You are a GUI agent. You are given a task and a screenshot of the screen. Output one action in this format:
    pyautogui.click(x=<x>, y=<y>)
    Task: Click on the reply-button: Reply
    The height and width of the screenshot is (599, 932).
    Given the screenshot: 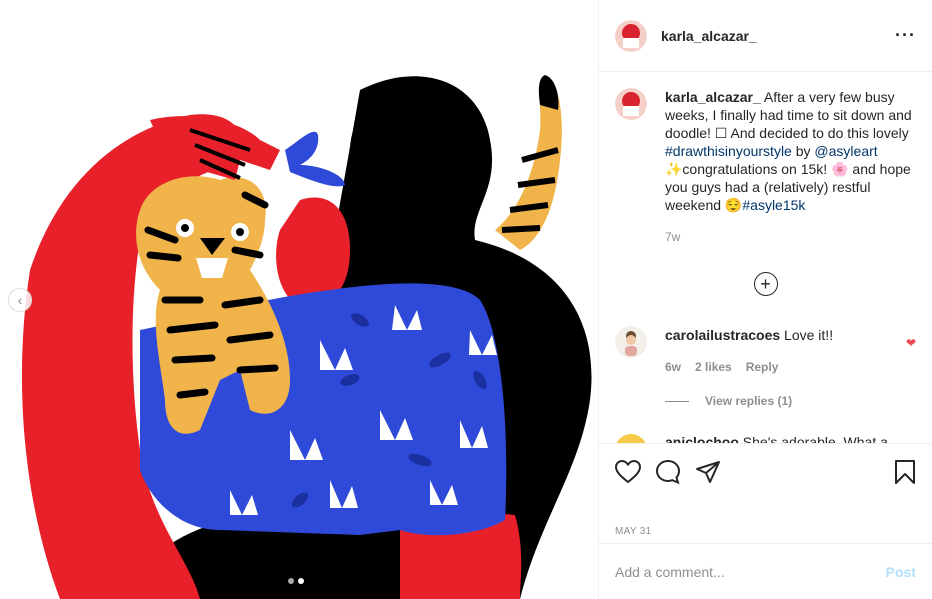 What is the action you would take?
    pyautogui.click(x=762, y=367)
    